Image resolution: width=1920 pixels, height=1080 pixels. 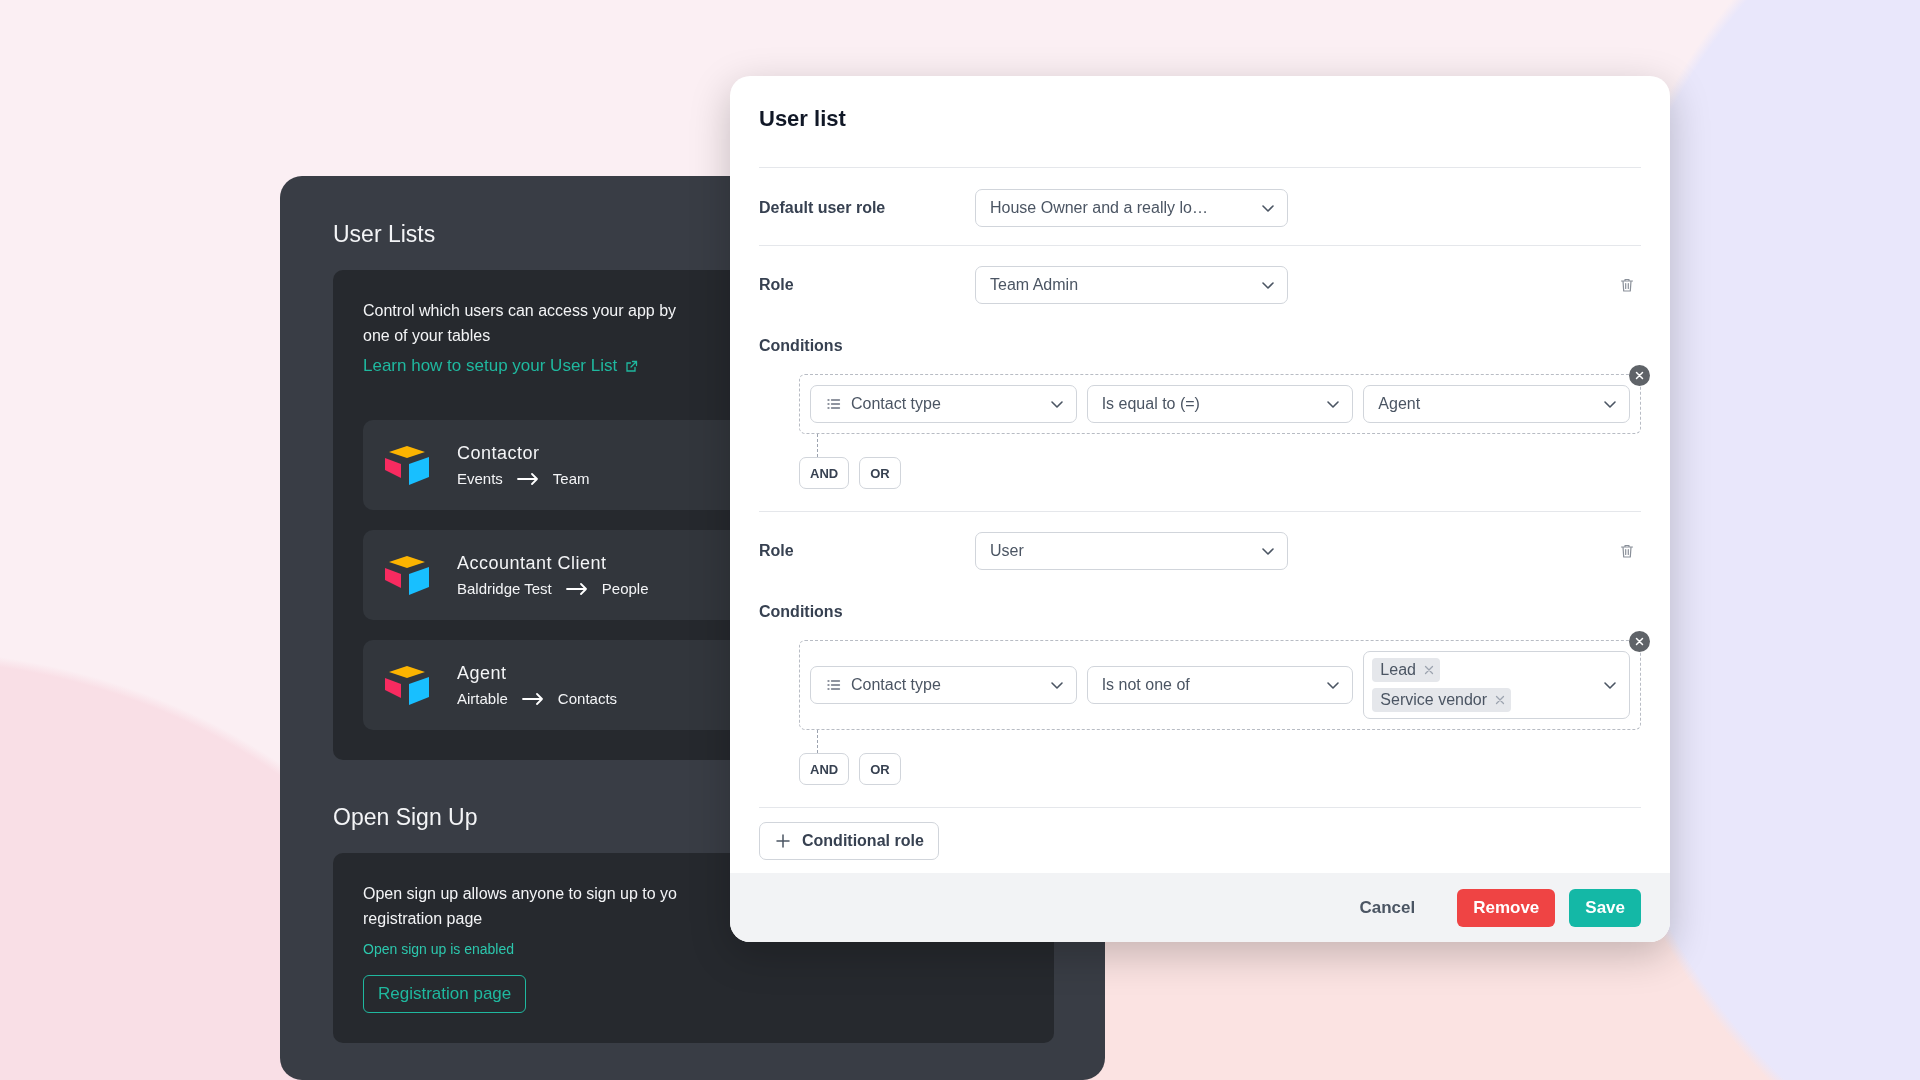 I want to click on link-text: Learn how to setup your User List, so click(x=490, y=366).